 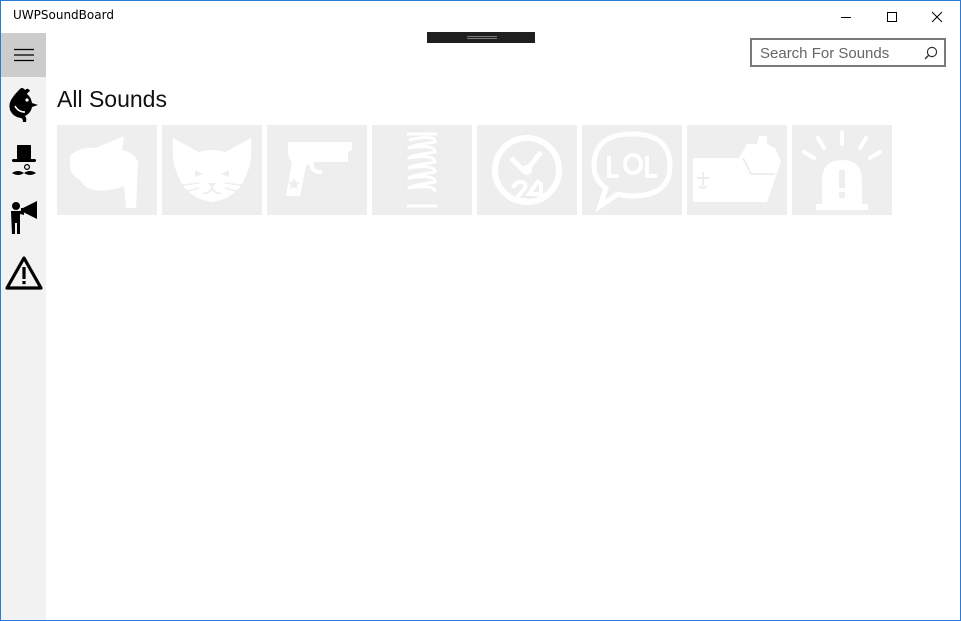 I want to click on window-title: UWPSoundBoard, so click(x=63, y=15).